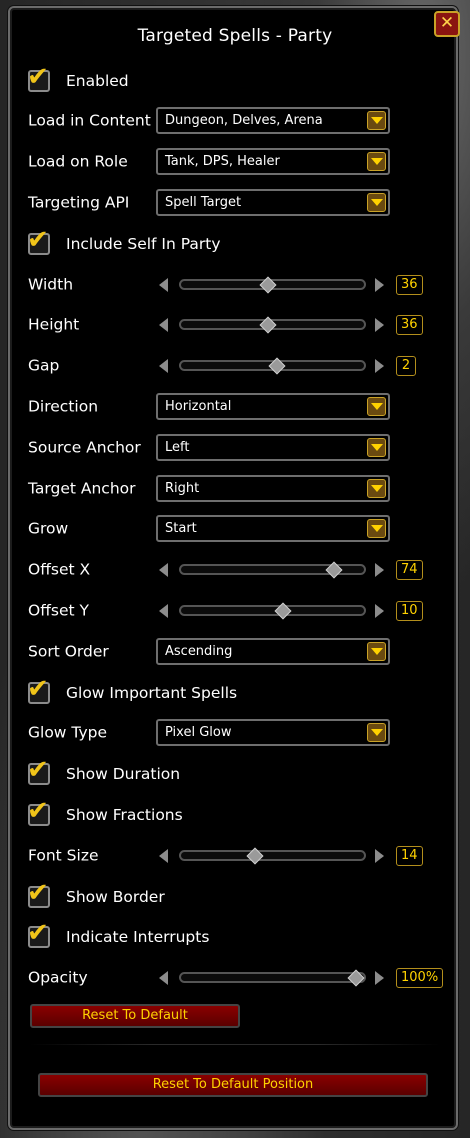  I want to click on setting-row-gap: Gap 2, so click(233, 366).